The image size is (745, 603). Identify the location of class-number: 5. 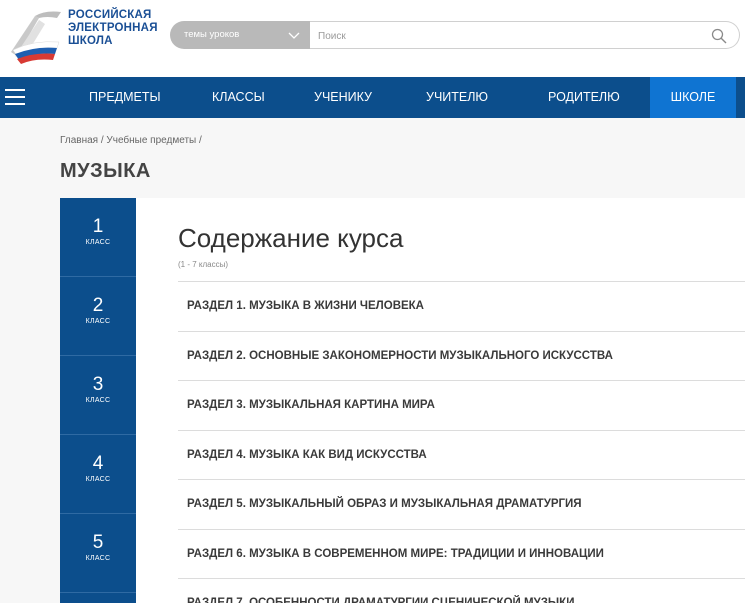
(98, 542).